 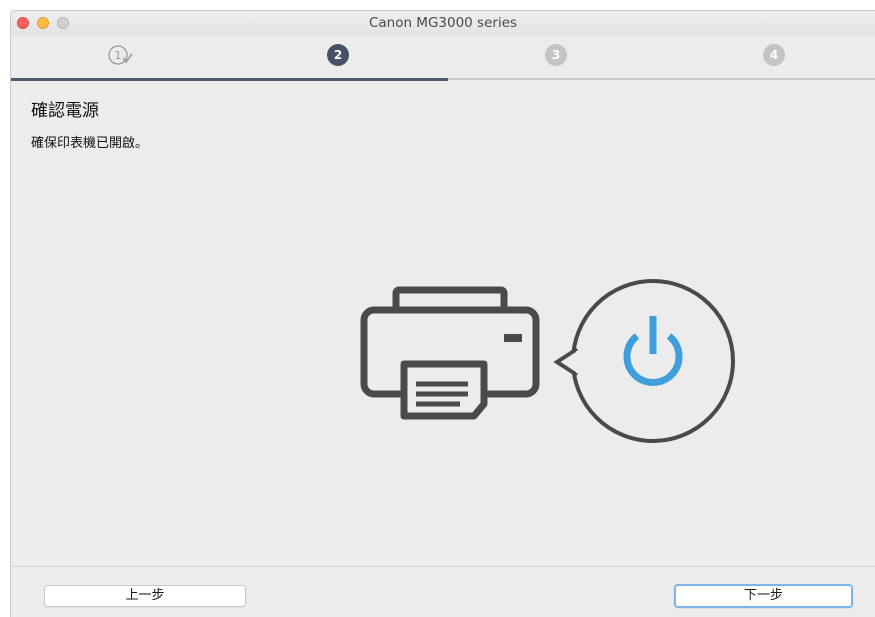 What do you see at coordinates (443, 566) in the screenshot?
I see `footer-divider` at bounding box center [443, 566].